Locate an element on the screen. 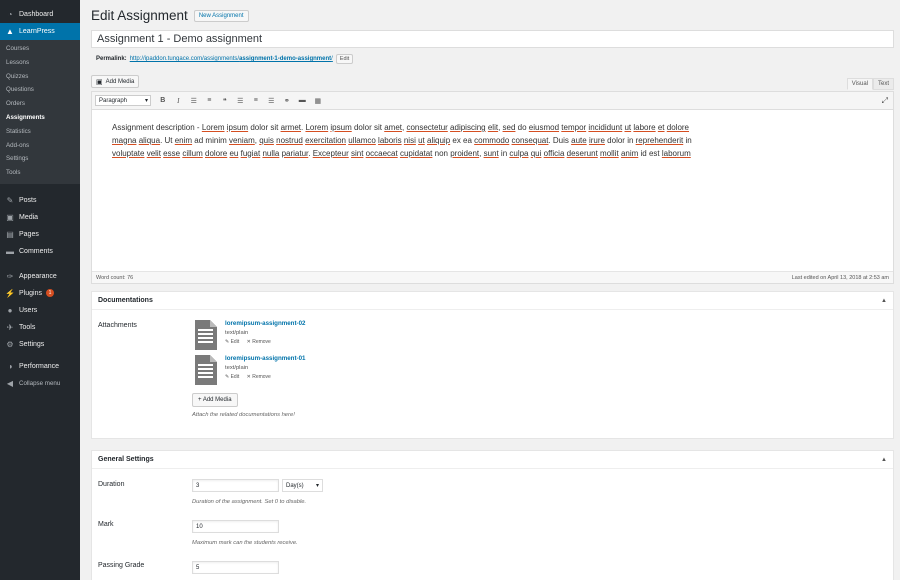  menu-dashboard: ◔ Dashboard is located at coordinates (40, 14).